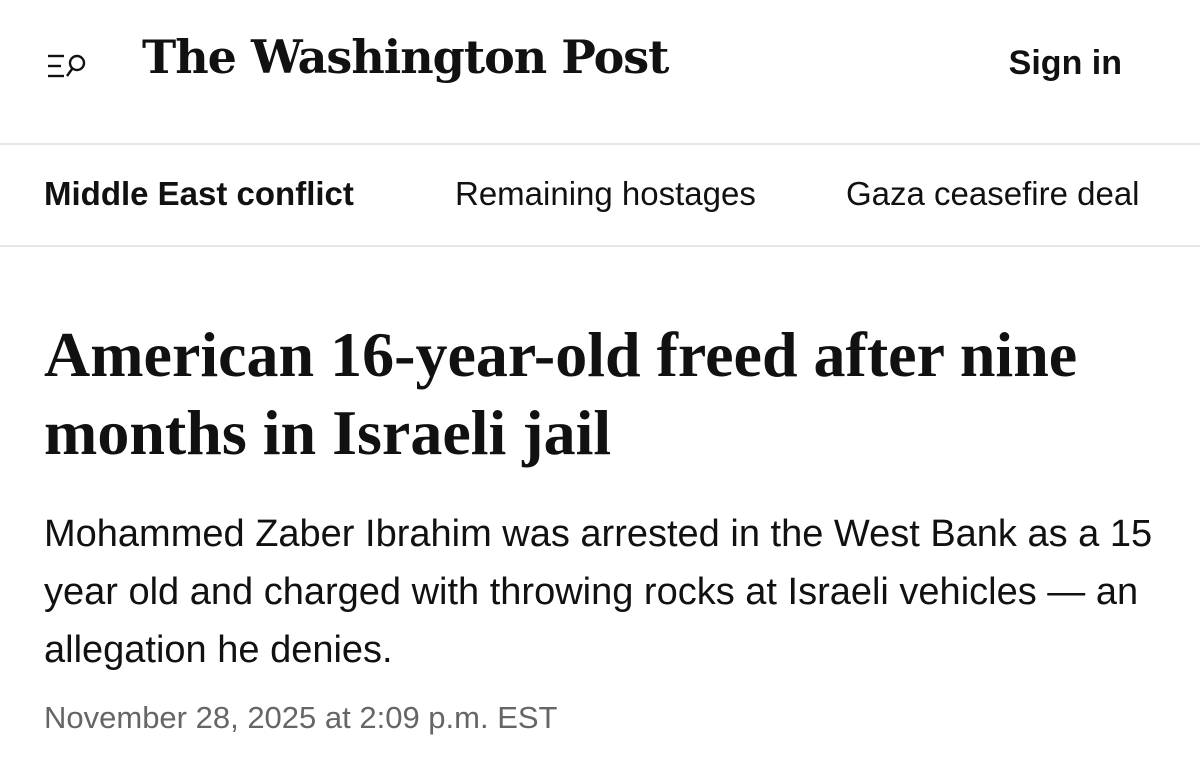 The image size is (1200, 760). I want to click on masthead-logo: The Washington Post, so click(405, 57).